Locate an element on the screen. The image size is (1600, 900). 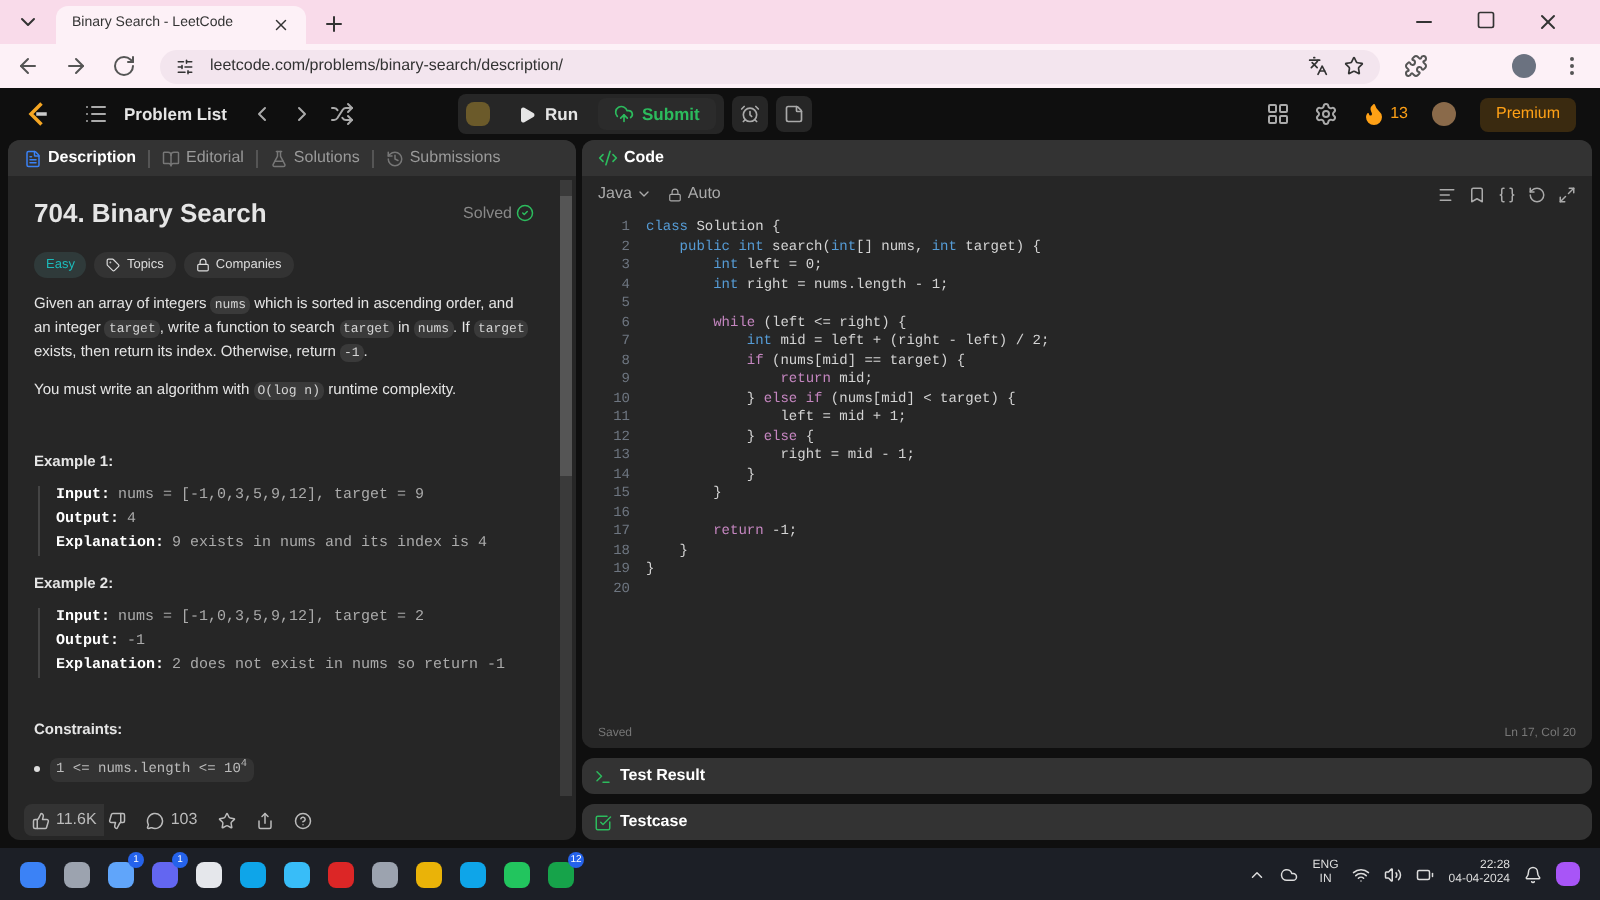
check-icon is located at coordinates (525, 213).